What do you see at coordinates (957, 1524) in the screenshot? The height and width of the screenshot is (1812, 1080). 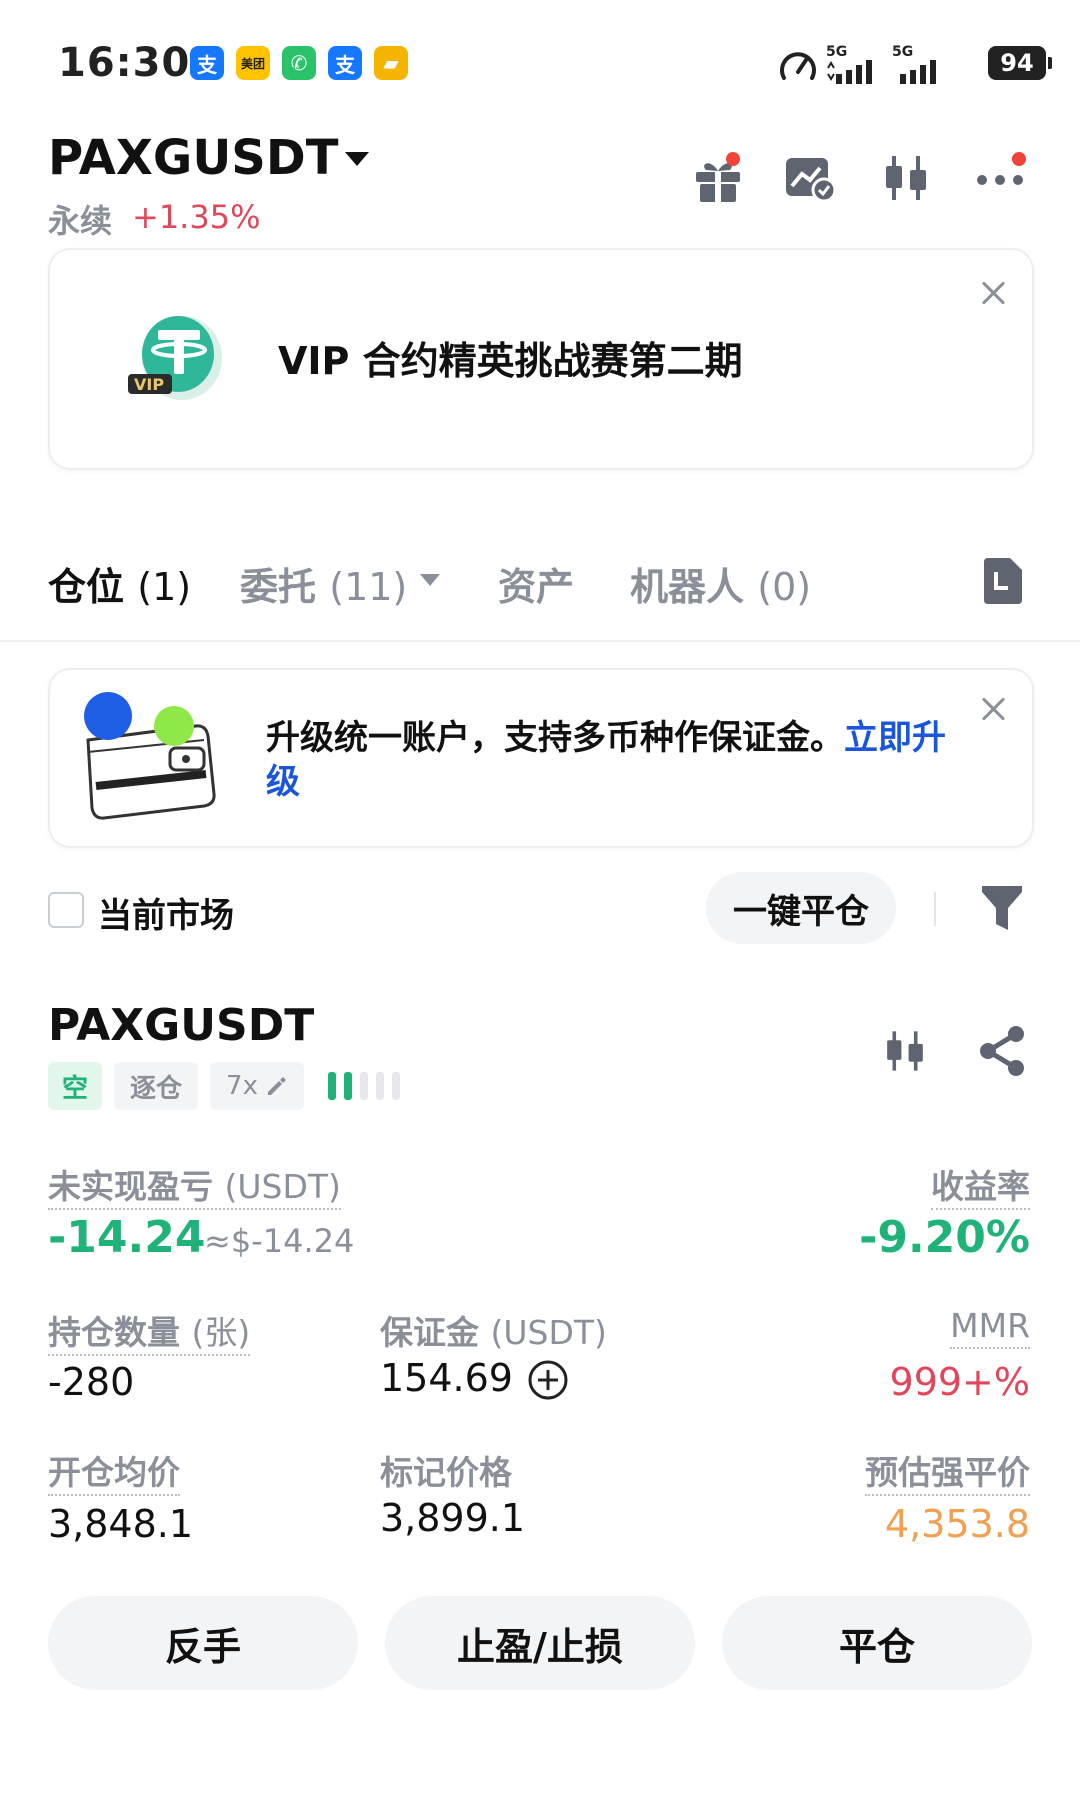 I see `liq-price-value: 4,353.8` at bounding box center [957, 1524].